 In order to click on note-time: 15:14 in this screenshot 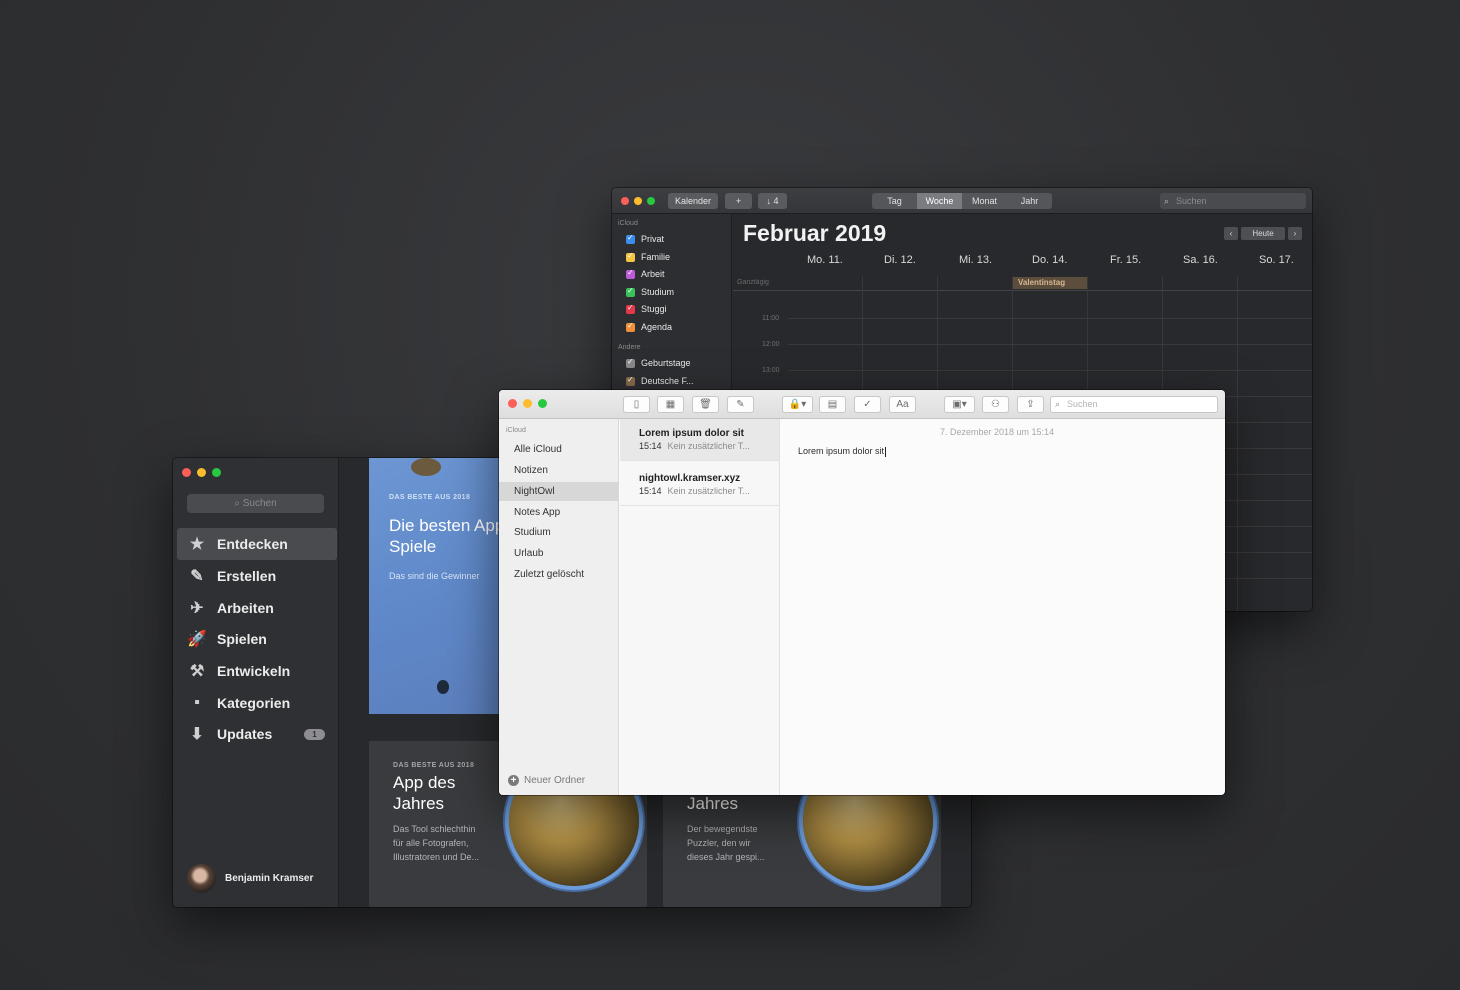, I will do `click(650, 491)`.